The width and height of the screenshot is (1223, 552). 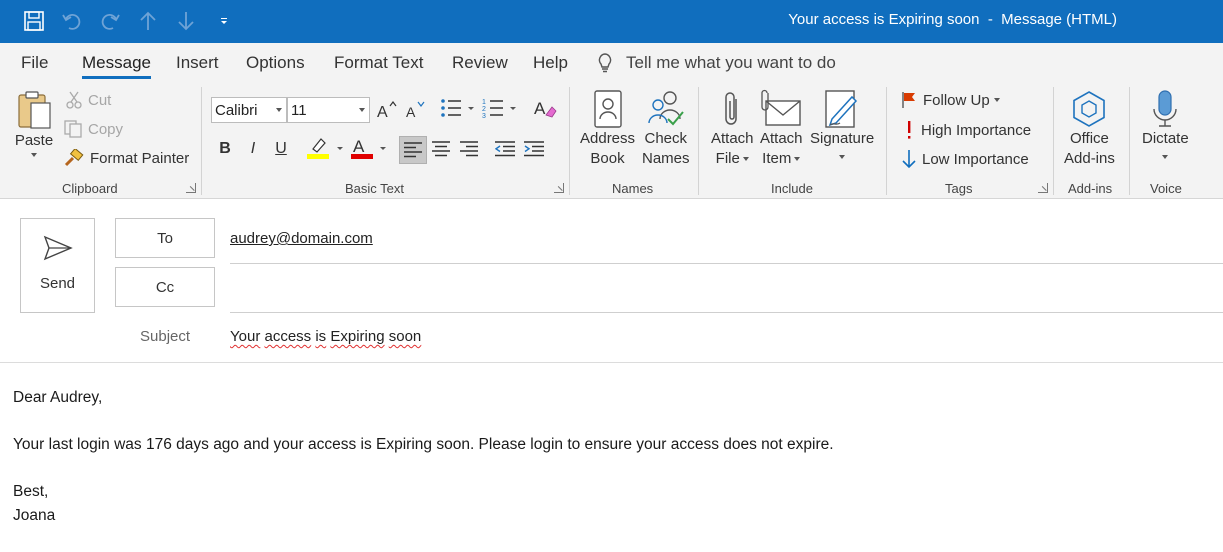 I want to click on align-center-icon, so click(x=441, y=149).